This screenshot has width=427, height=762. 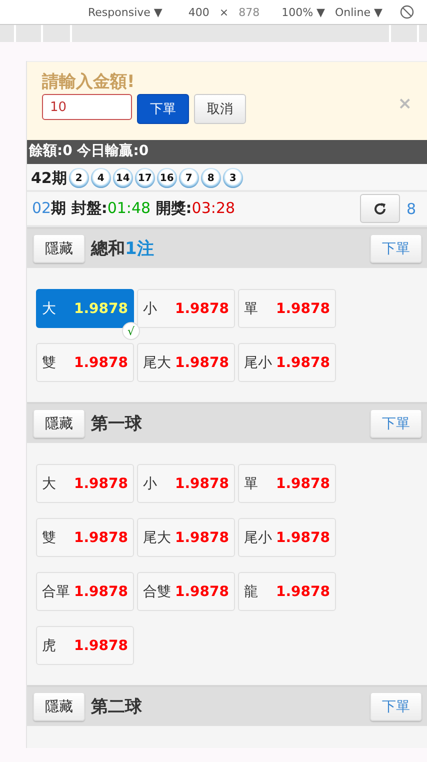 I want to click on result-ball: 16, so click(x=166, y=178).